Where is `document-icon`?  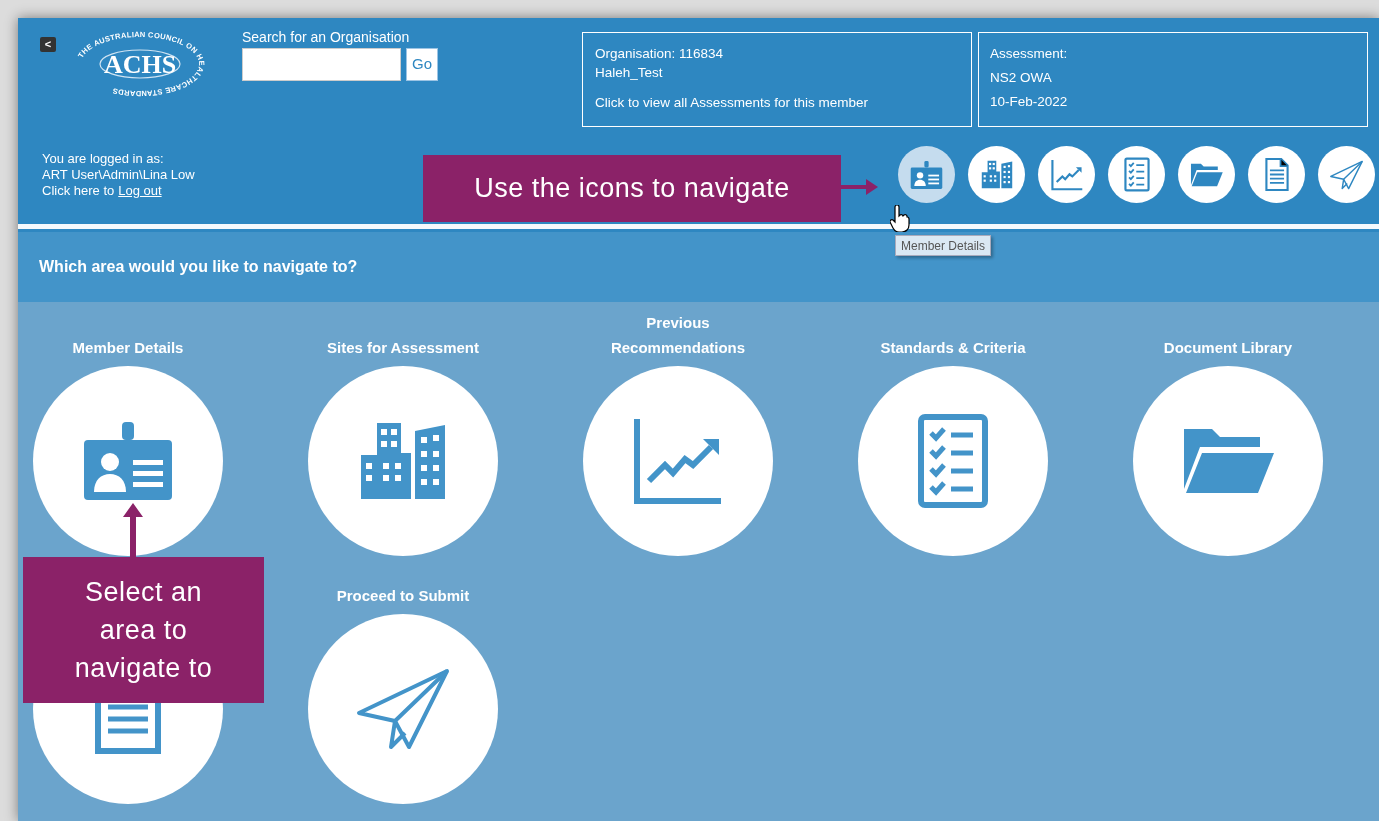
document-icon is located at coordinates (1276, 174).